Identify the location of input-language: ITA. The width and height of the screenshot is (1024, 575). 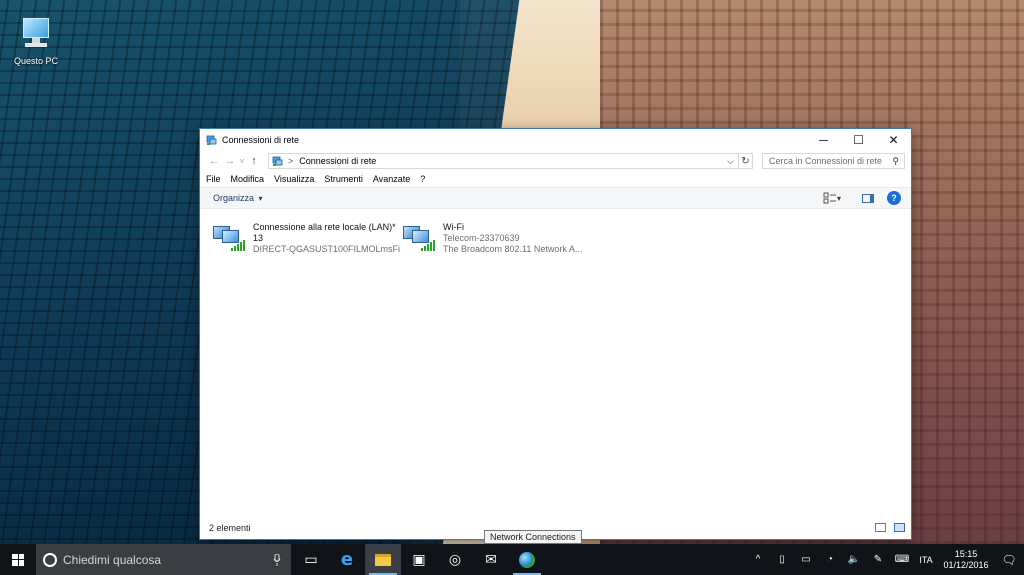
(926, 560).